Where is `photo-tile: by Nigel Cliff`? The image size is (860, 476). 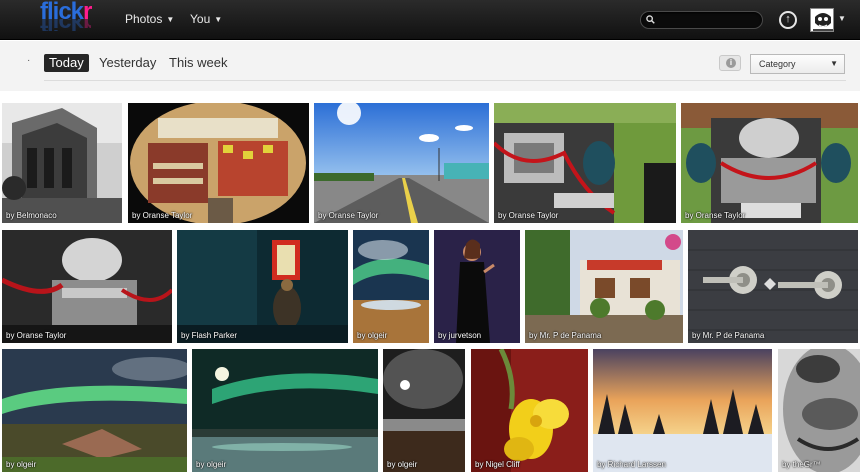
photo-tile: by Nigel Cliff is located at coordinates (529, 410).